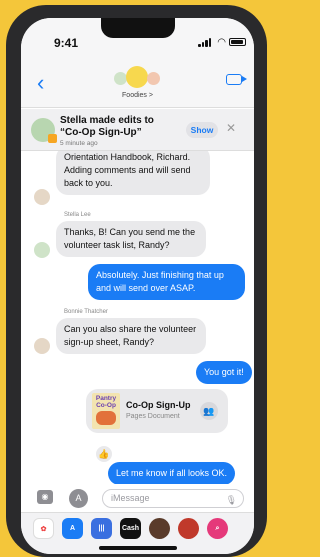 Image resolution: width=320 pixels, height=557 pixels. I want to click on pages-badge-icon, so click(52, 138).